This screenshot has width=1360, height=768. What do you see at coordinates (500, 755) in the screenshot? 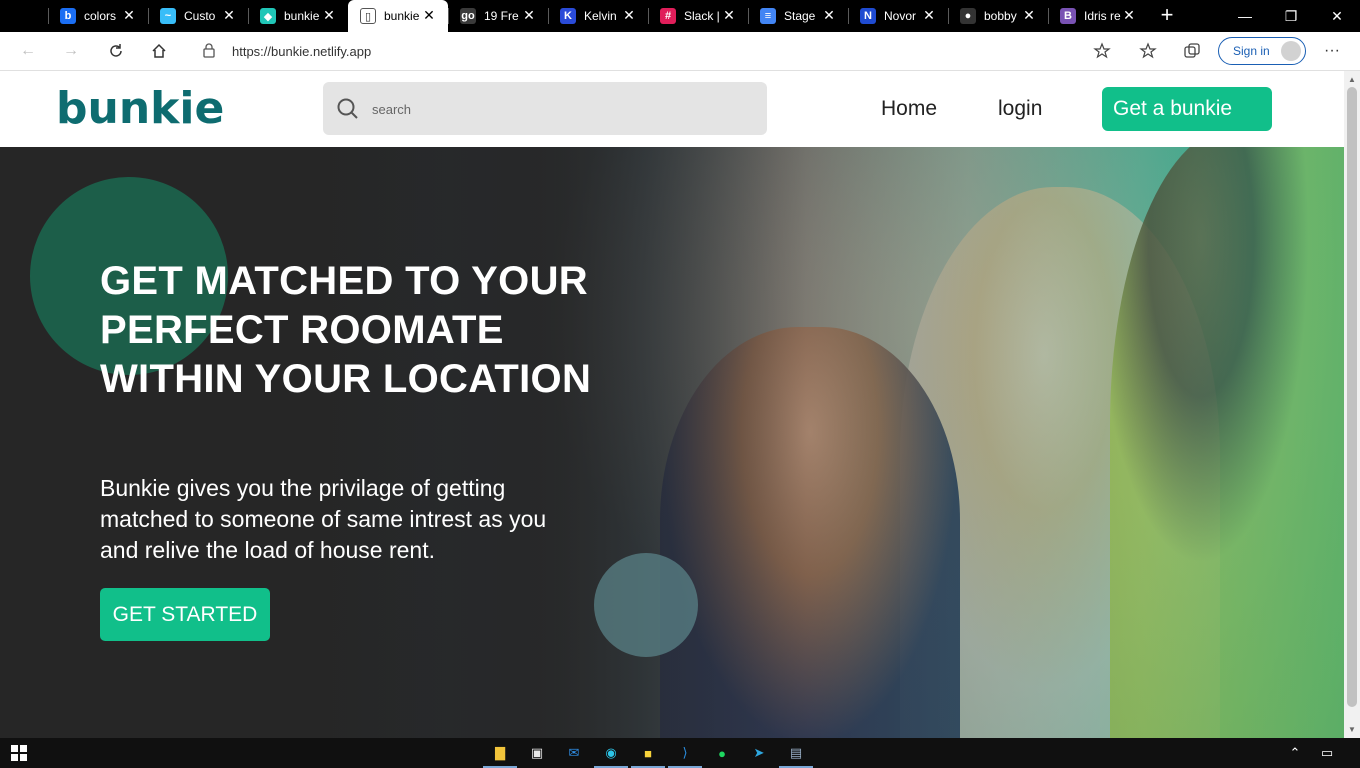
I see `file-explorer-icon: ▇` at bounding box center [500, 755].